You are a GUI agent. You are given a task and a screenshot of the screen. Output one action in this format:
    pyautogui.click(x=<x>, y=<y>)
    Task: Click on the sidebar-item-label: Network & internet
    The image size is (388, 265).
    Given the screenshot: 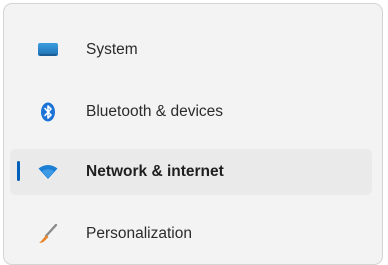 What is the action you would take?
    pyautogui.click(x=155, y=171)
    